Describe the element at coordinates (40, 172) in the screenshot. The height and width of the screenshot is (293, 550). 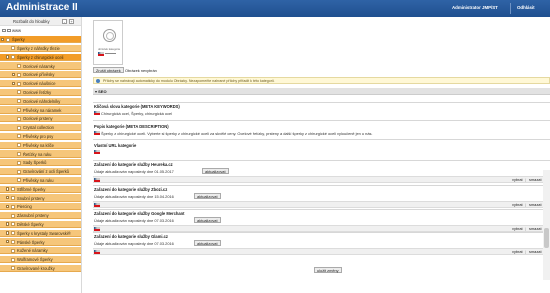
I see `sidebar-item: Gravírování z ocli Šperků` at that location.